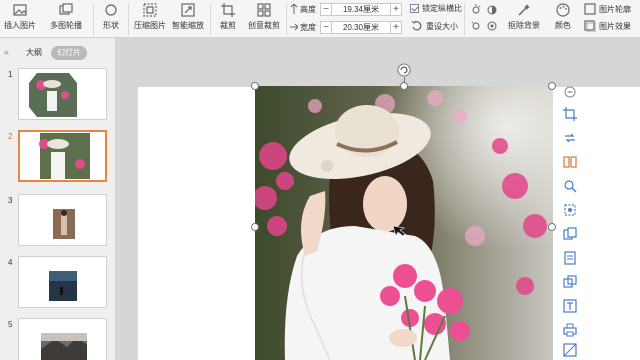 The width and height of the screenshot is (640, 360). What do you see at coordinates (150, 19) in the screenshot?
I see `compress-picture-button: 压缩图片` at bounding box center [150, 19].